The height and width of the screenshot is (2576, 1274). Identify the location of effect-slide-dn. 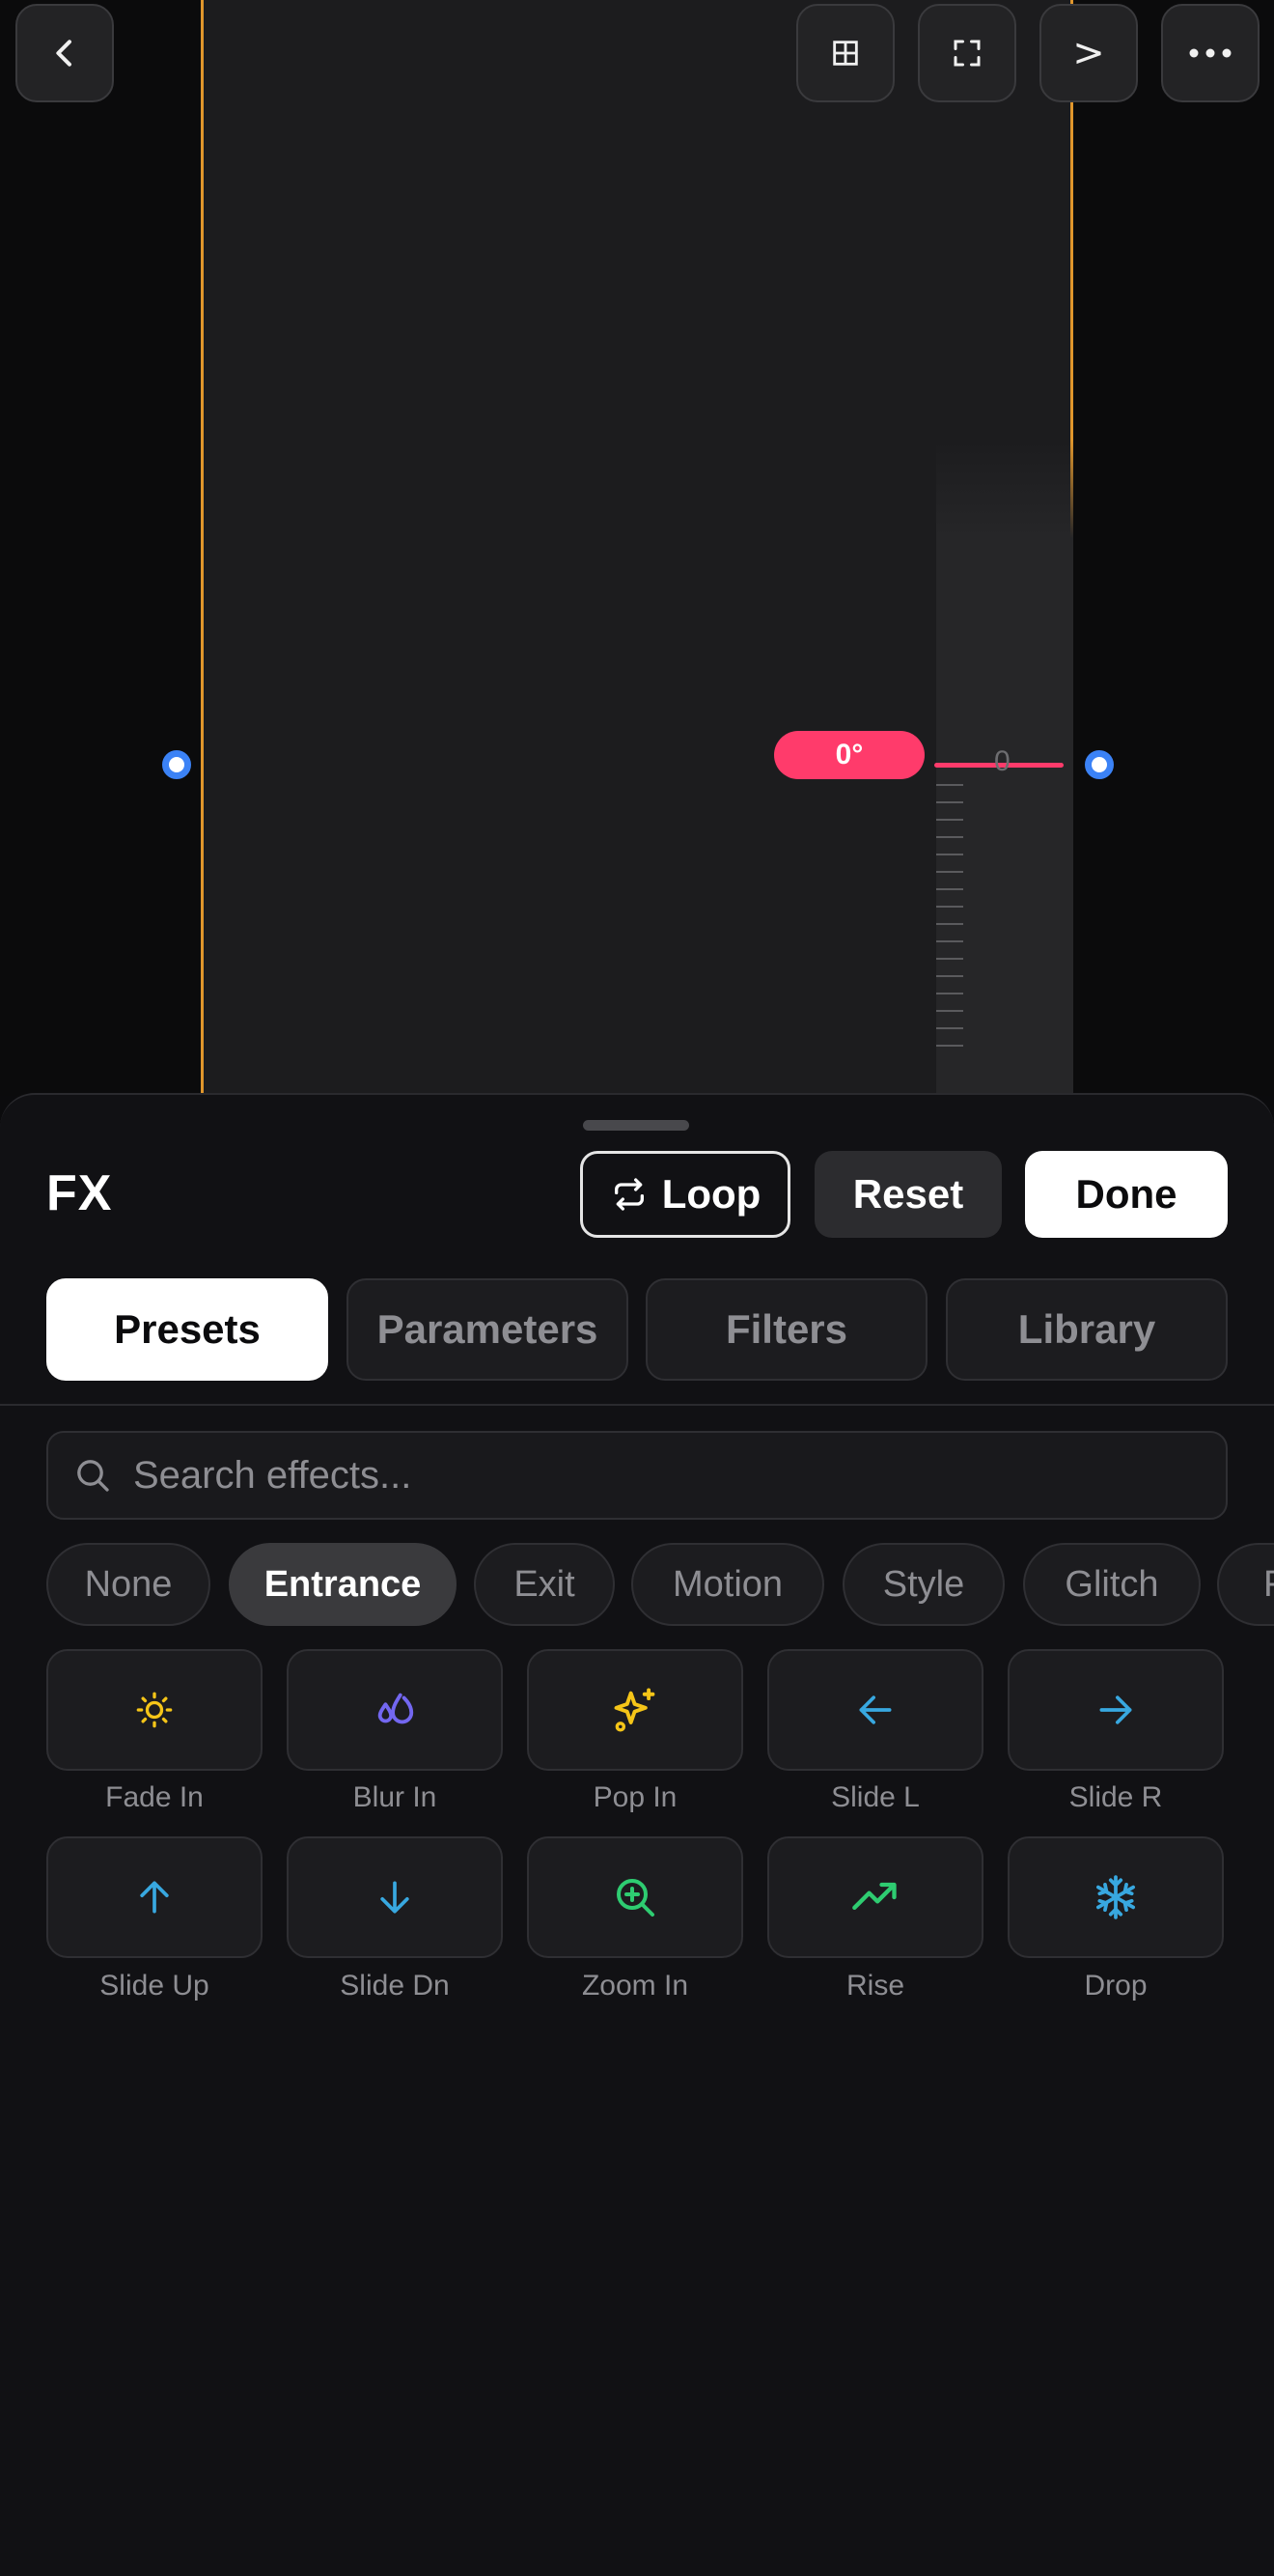
(395, 1897).